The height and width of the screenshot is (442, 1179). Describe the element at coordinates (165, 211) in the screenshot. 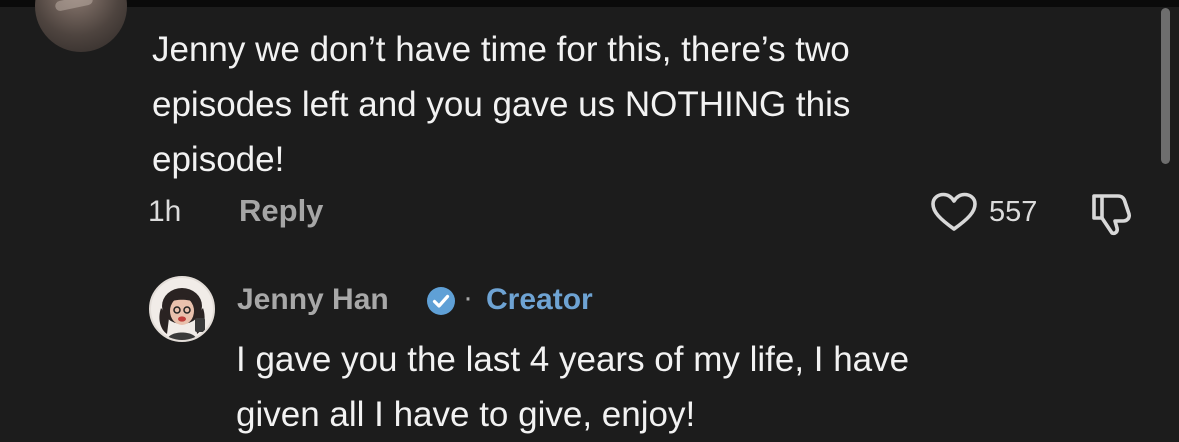

I see `comment-timestamp: 1h` at that location.